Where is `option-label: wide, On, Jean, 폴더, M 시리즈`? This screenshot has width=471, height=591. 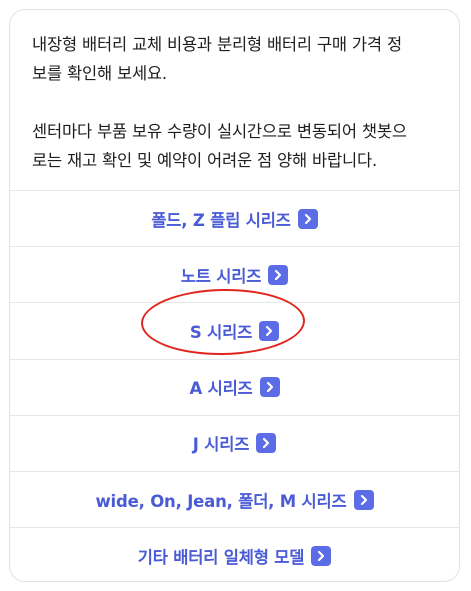 option-label: wide, On, Jean, 폴더, M 시리즈 is located at coordinates (221, 501).